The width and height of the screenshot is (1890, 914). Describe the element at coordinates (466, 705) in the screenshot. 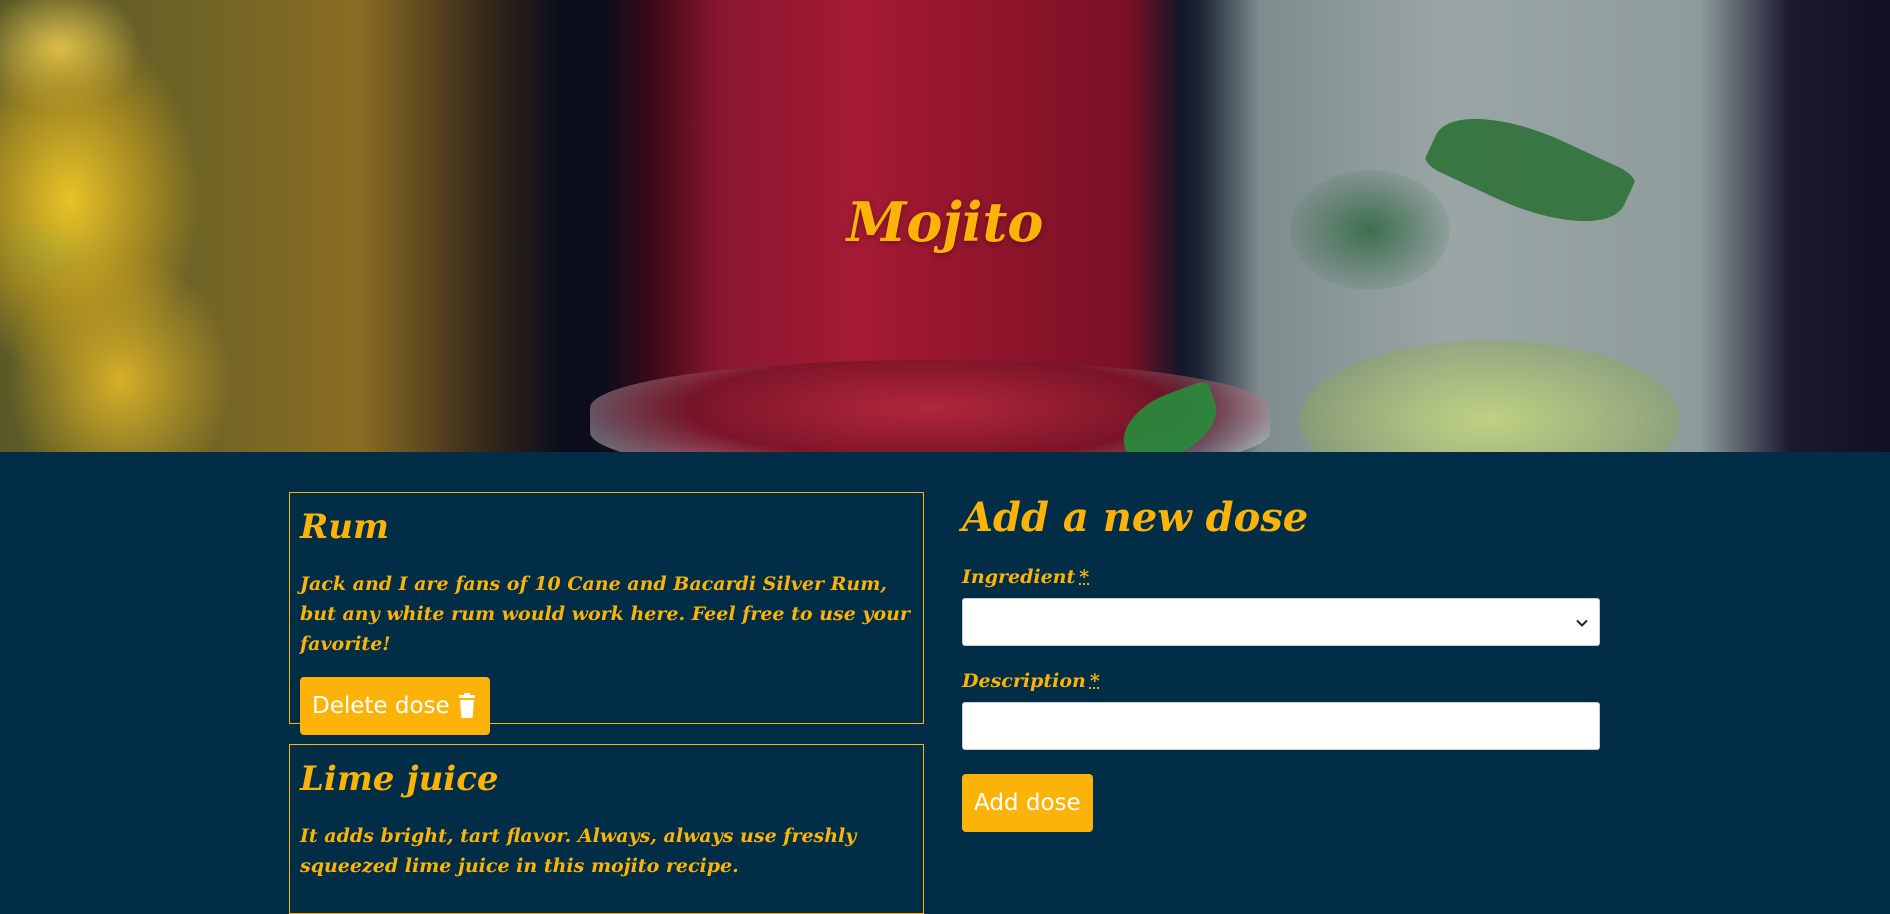

I see `trash-icon` at that location.